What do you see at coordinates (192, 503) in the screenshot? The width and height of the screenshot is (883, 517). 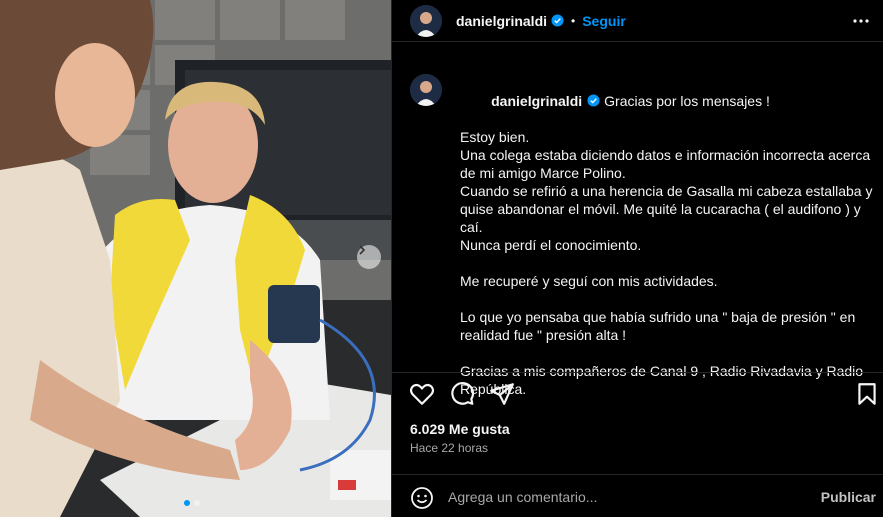 I see `carousel-dots` at bounding box center [192, 503].